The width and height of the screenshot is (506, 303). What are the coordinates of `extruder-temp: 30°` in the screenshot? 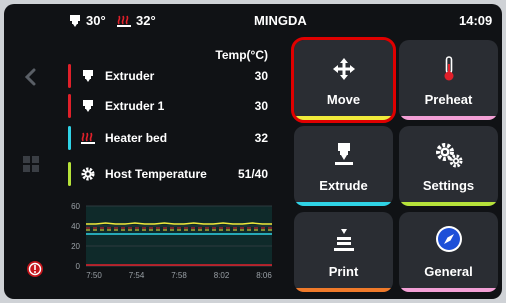 It's located at (96, 20).